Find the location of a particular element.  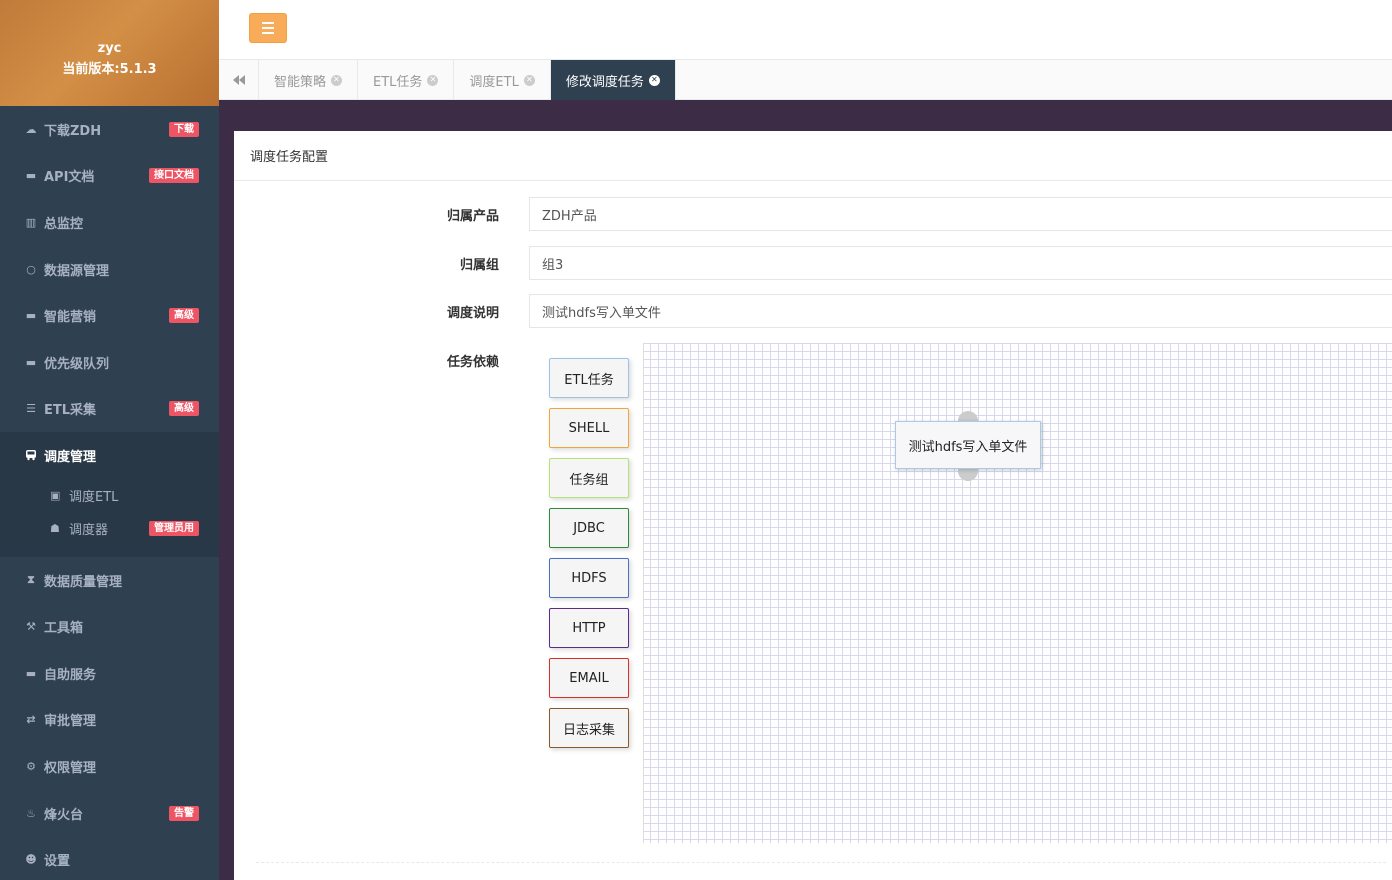

field-label-group: 归属组 is located at coordinates (479, 265).